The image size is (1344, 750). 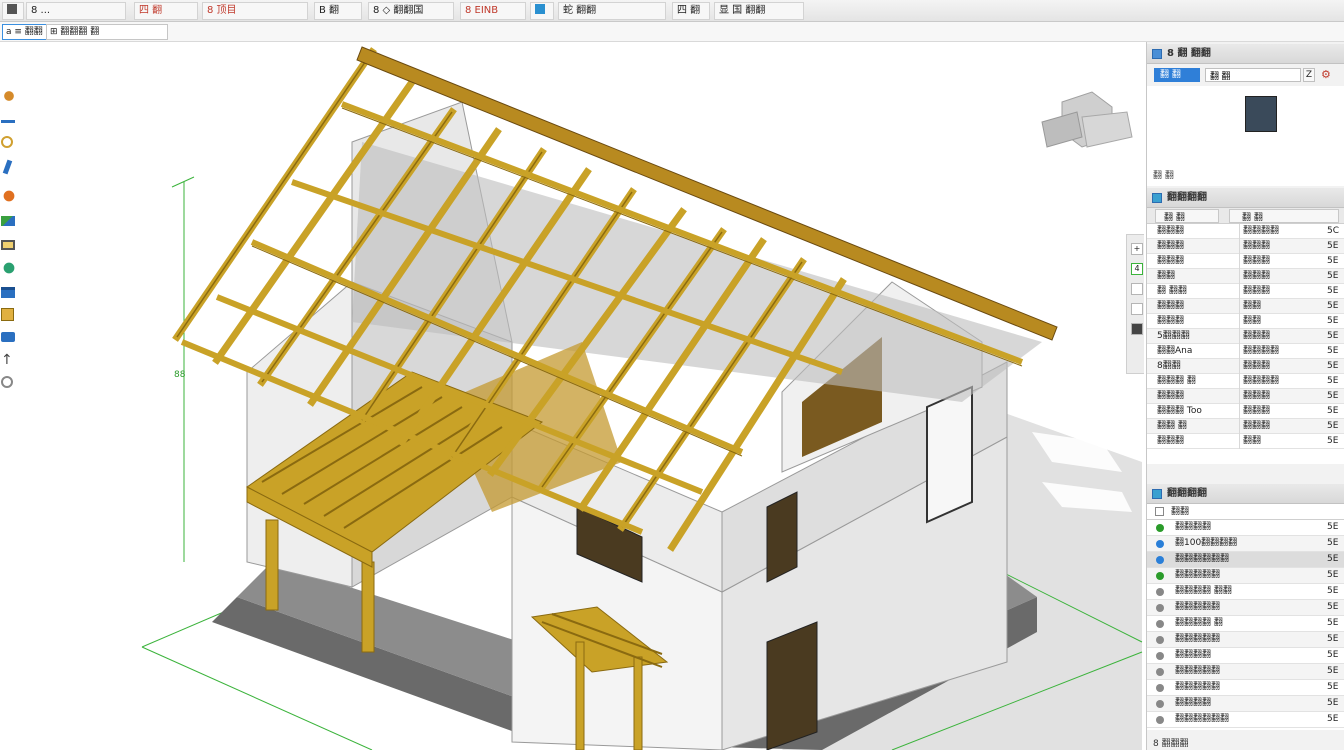 I want to click on library-settings-icon: ⚙, so click(x=1328, y=75).